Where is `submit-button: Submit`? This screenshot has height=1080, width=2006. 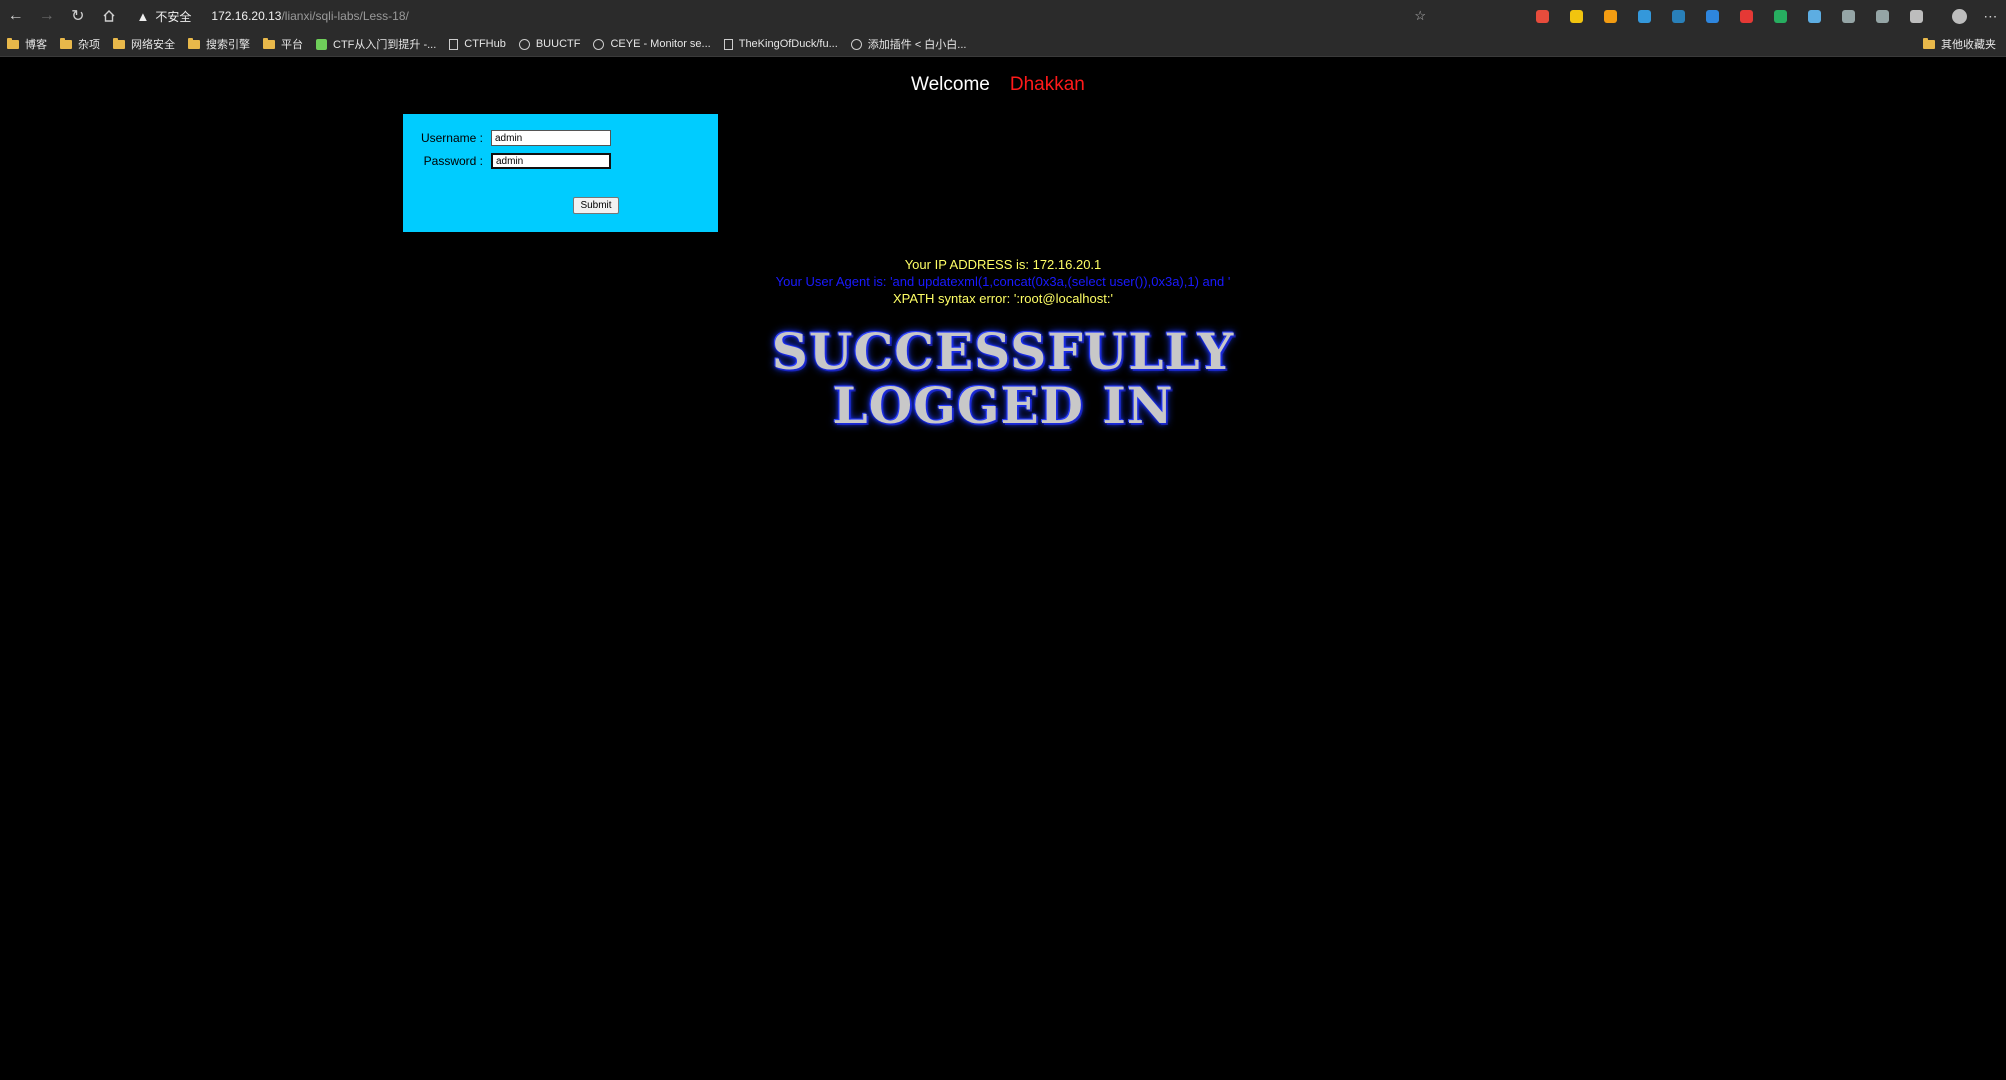 submit-button: Submit is located at coordinates (596, 205).